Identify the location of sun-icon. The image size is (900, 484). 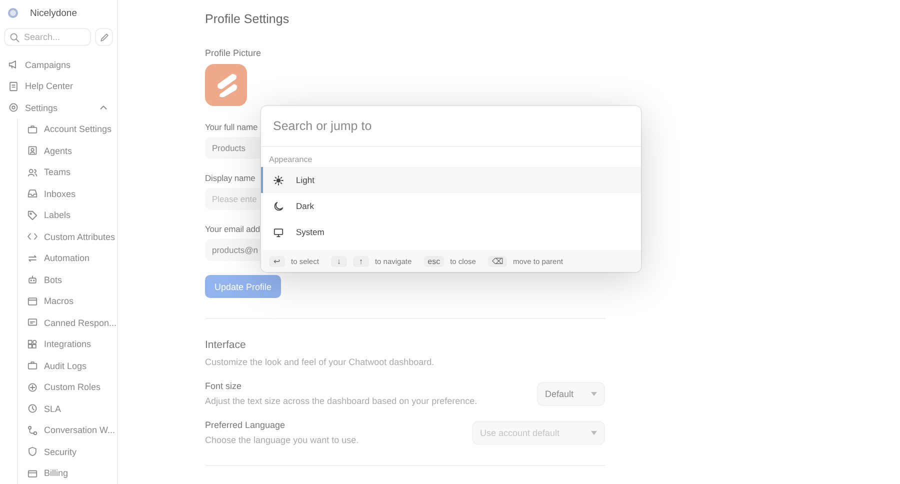
(278, 180).